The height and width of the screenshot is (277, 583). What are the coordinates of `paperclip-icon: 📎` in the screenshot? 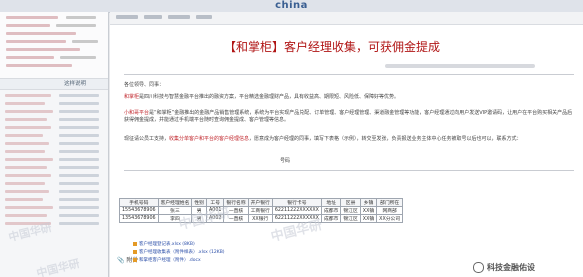 It's located at (121, 260).